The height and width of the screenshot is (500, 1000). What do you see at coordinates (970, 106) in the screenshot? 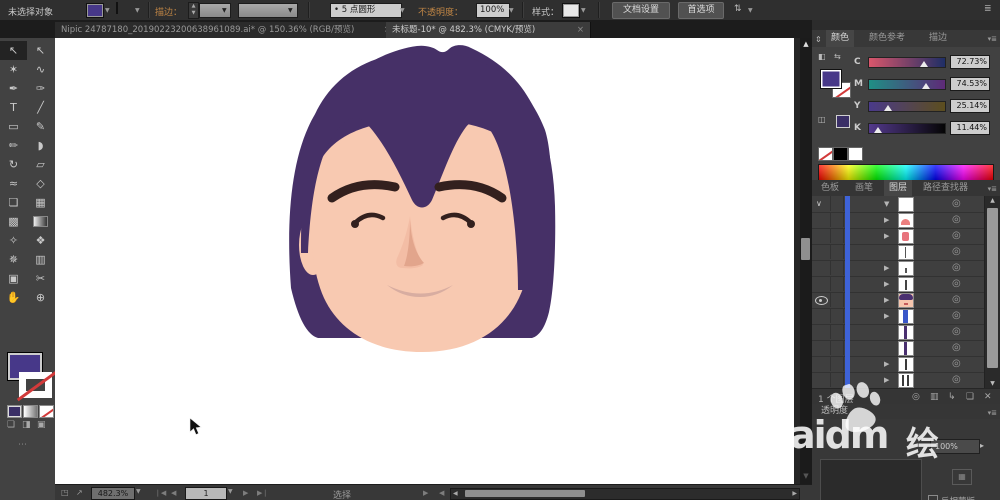
I see `y-value-field: 25.14%` at bounding box center [970, 106].